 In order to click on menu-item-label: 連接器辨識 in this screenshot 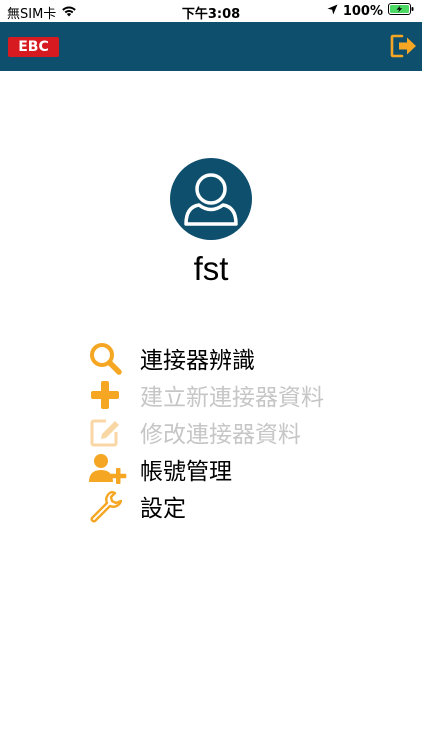, I will do `click(197, 360)`.